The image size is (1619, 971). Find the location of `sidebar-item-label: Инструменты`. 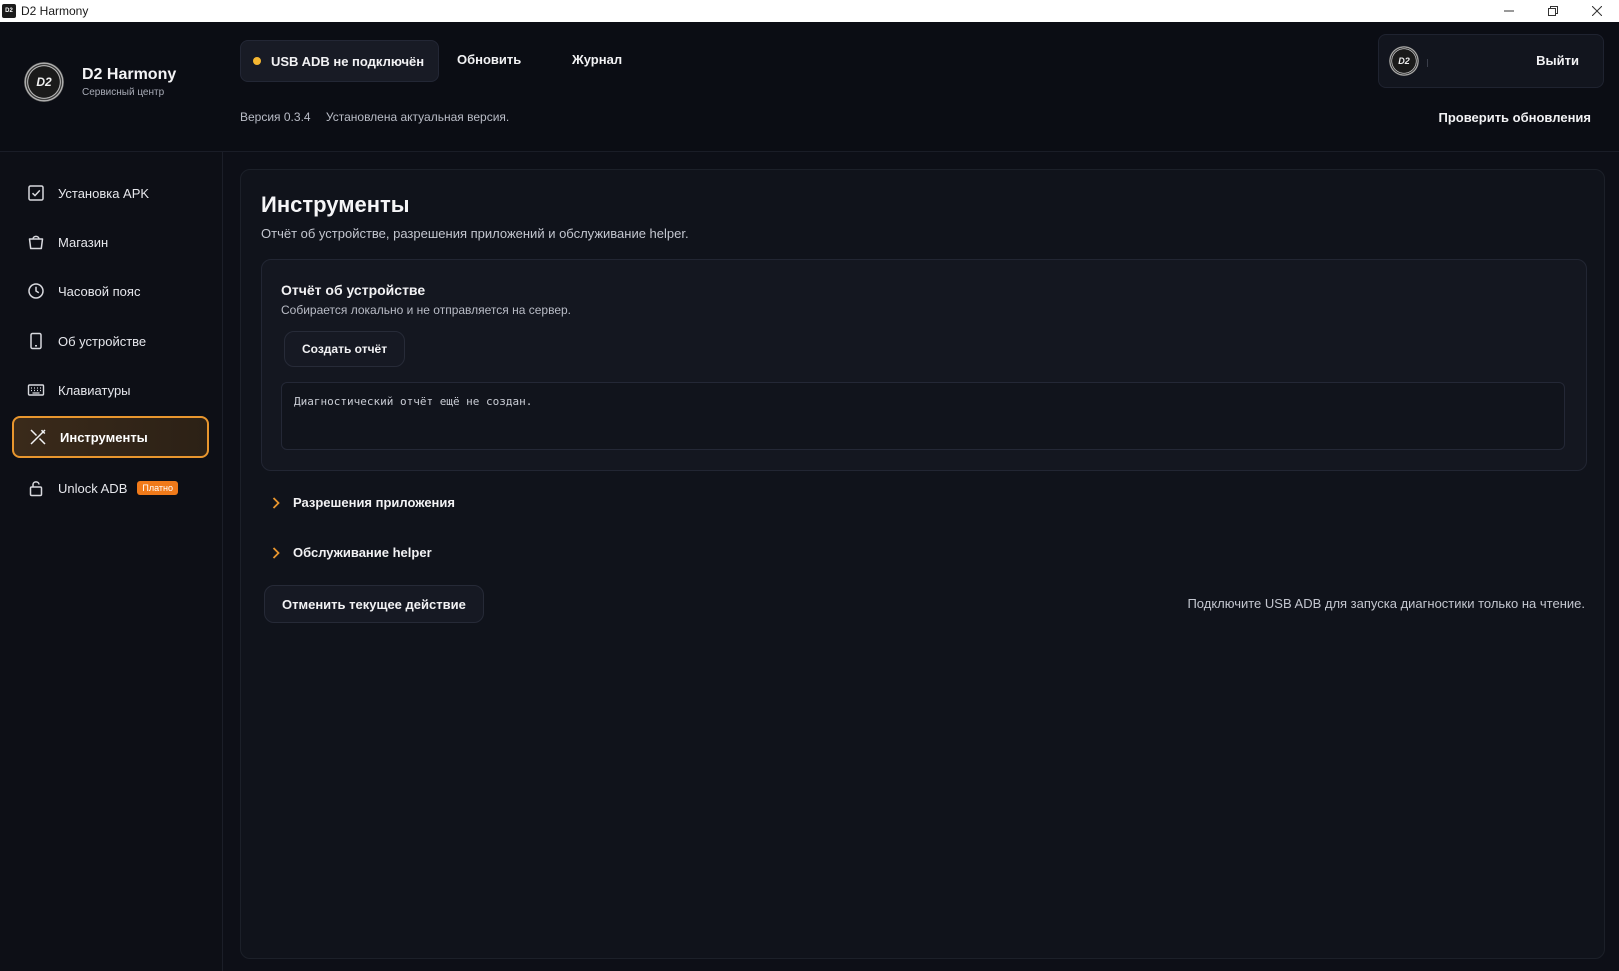

sidebar-item-label: Инструменты is located at coordinates (104, 437).